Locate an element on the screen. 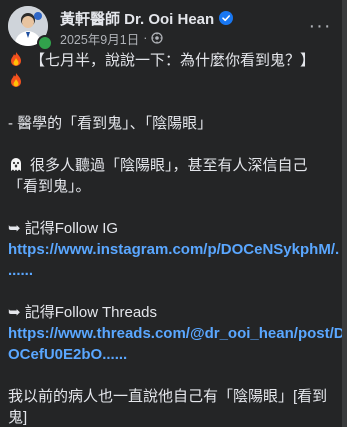 Image resolution: width=347 pixels, height=427 pixels. post-title: 【七月半，說說一下：為什麼你看到鬼？】 is located at coordinates (173, 60).